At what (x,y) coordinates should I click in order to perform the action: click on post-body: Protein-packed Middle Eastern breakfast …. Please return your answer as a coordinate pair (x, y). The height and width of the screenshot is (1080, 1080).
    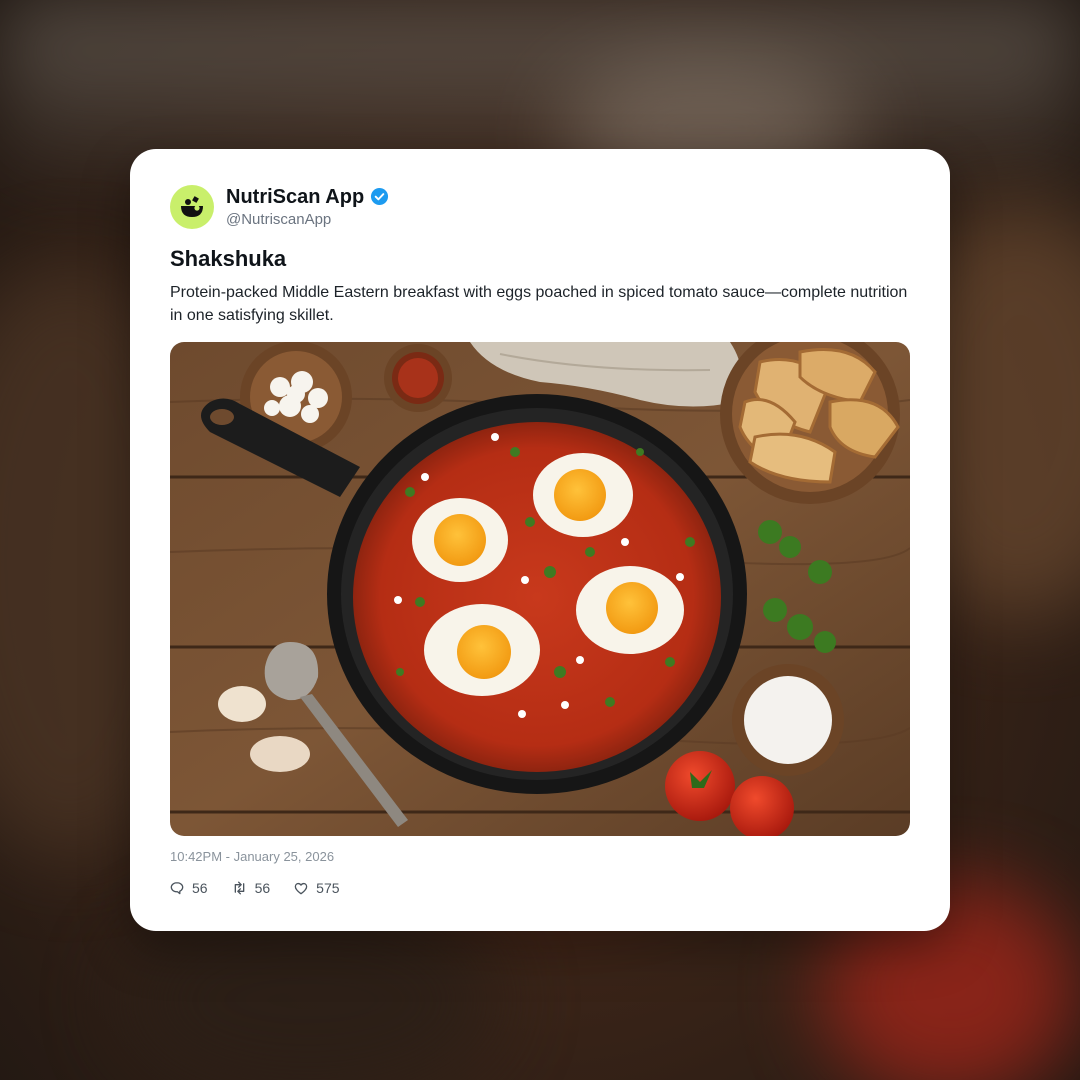
    Looking at the image, I should click on (539, 304).